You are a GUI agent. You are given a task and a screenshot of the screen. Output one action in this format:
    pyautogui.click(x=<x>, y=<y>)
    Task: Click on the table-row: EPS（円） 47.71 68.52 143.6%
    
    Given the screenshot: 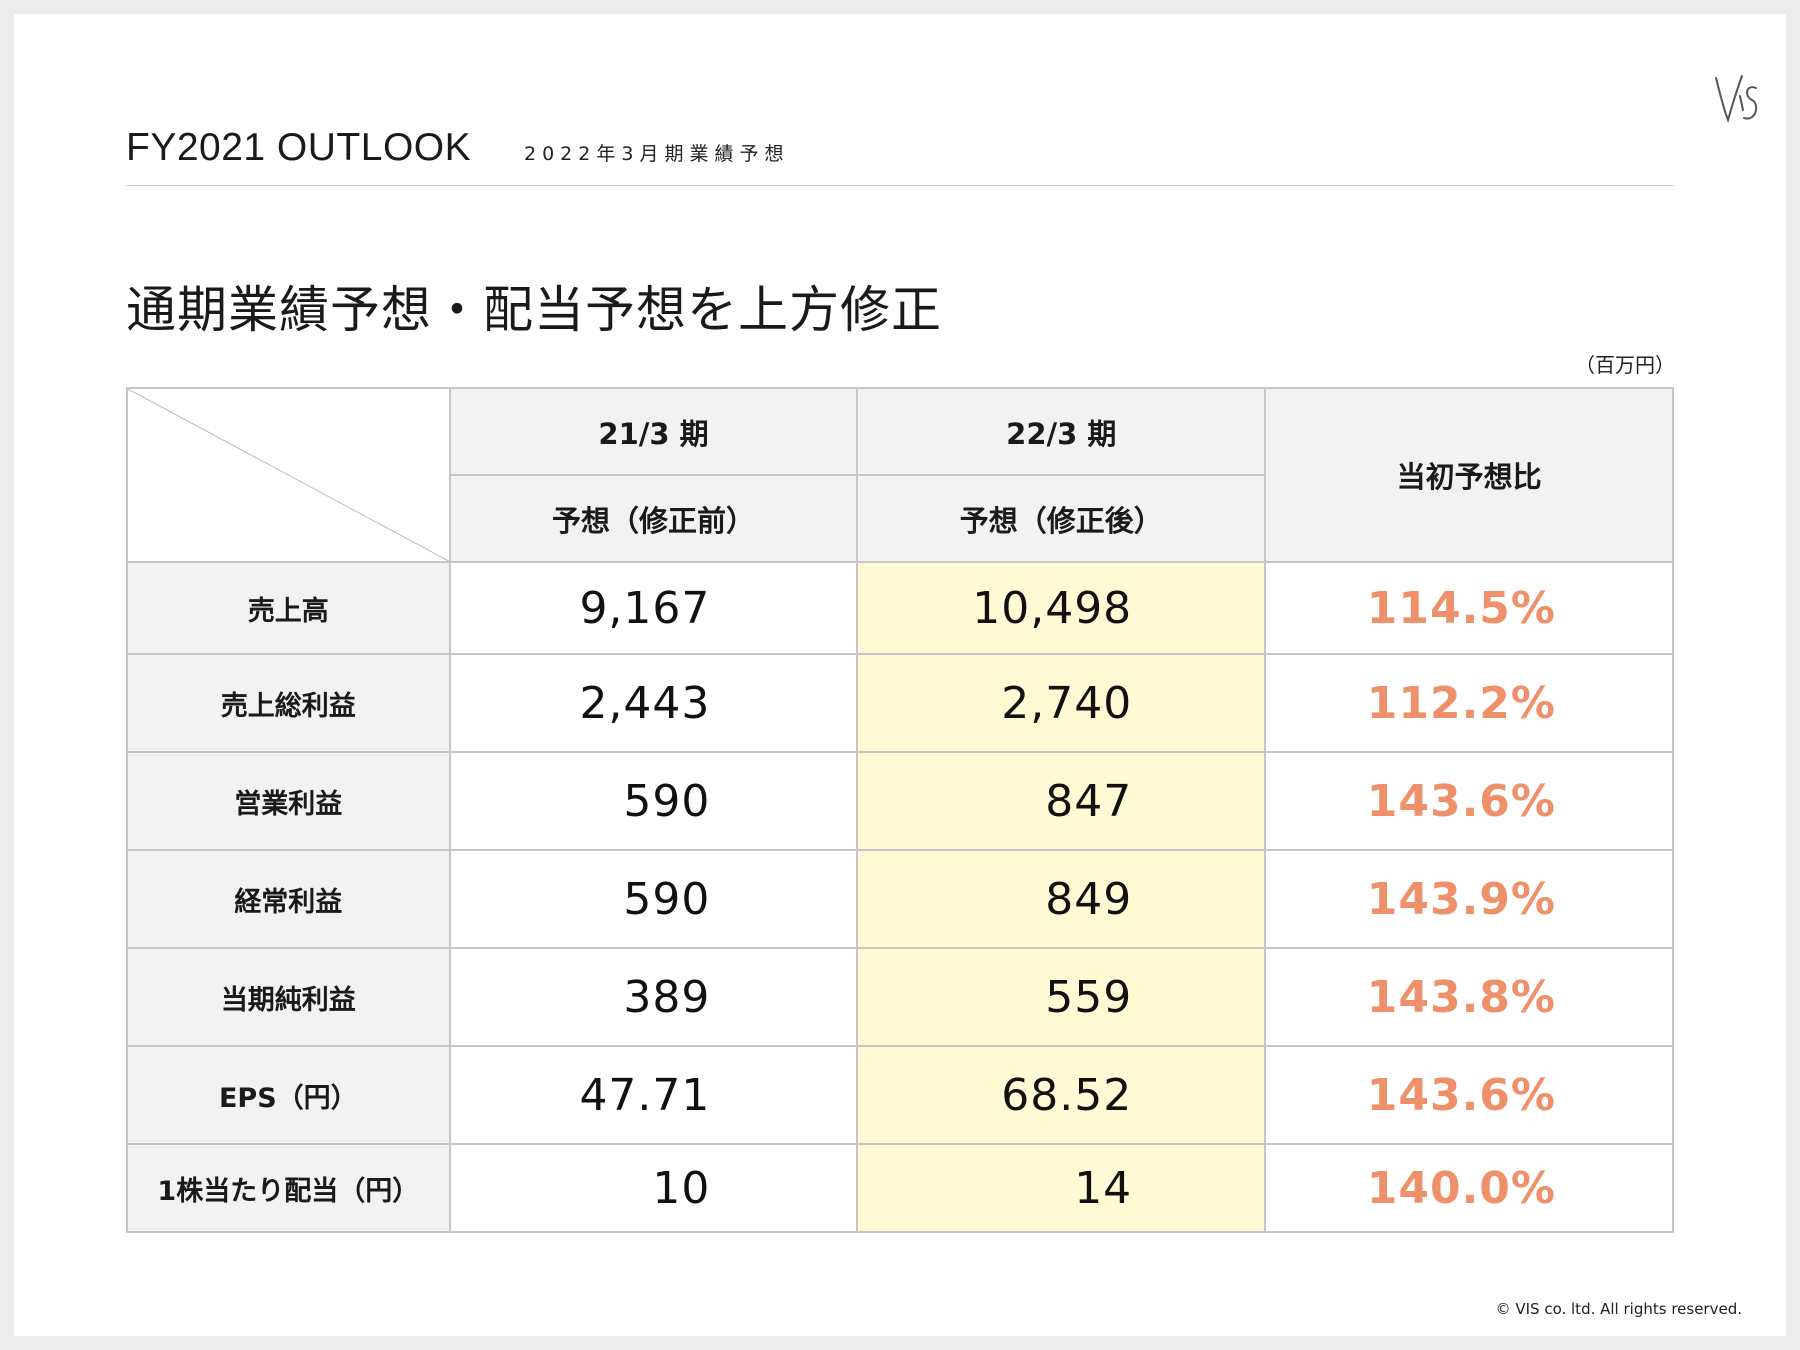 What is the action you would take?
    pyautogui.click(x=900, y=1095)
    